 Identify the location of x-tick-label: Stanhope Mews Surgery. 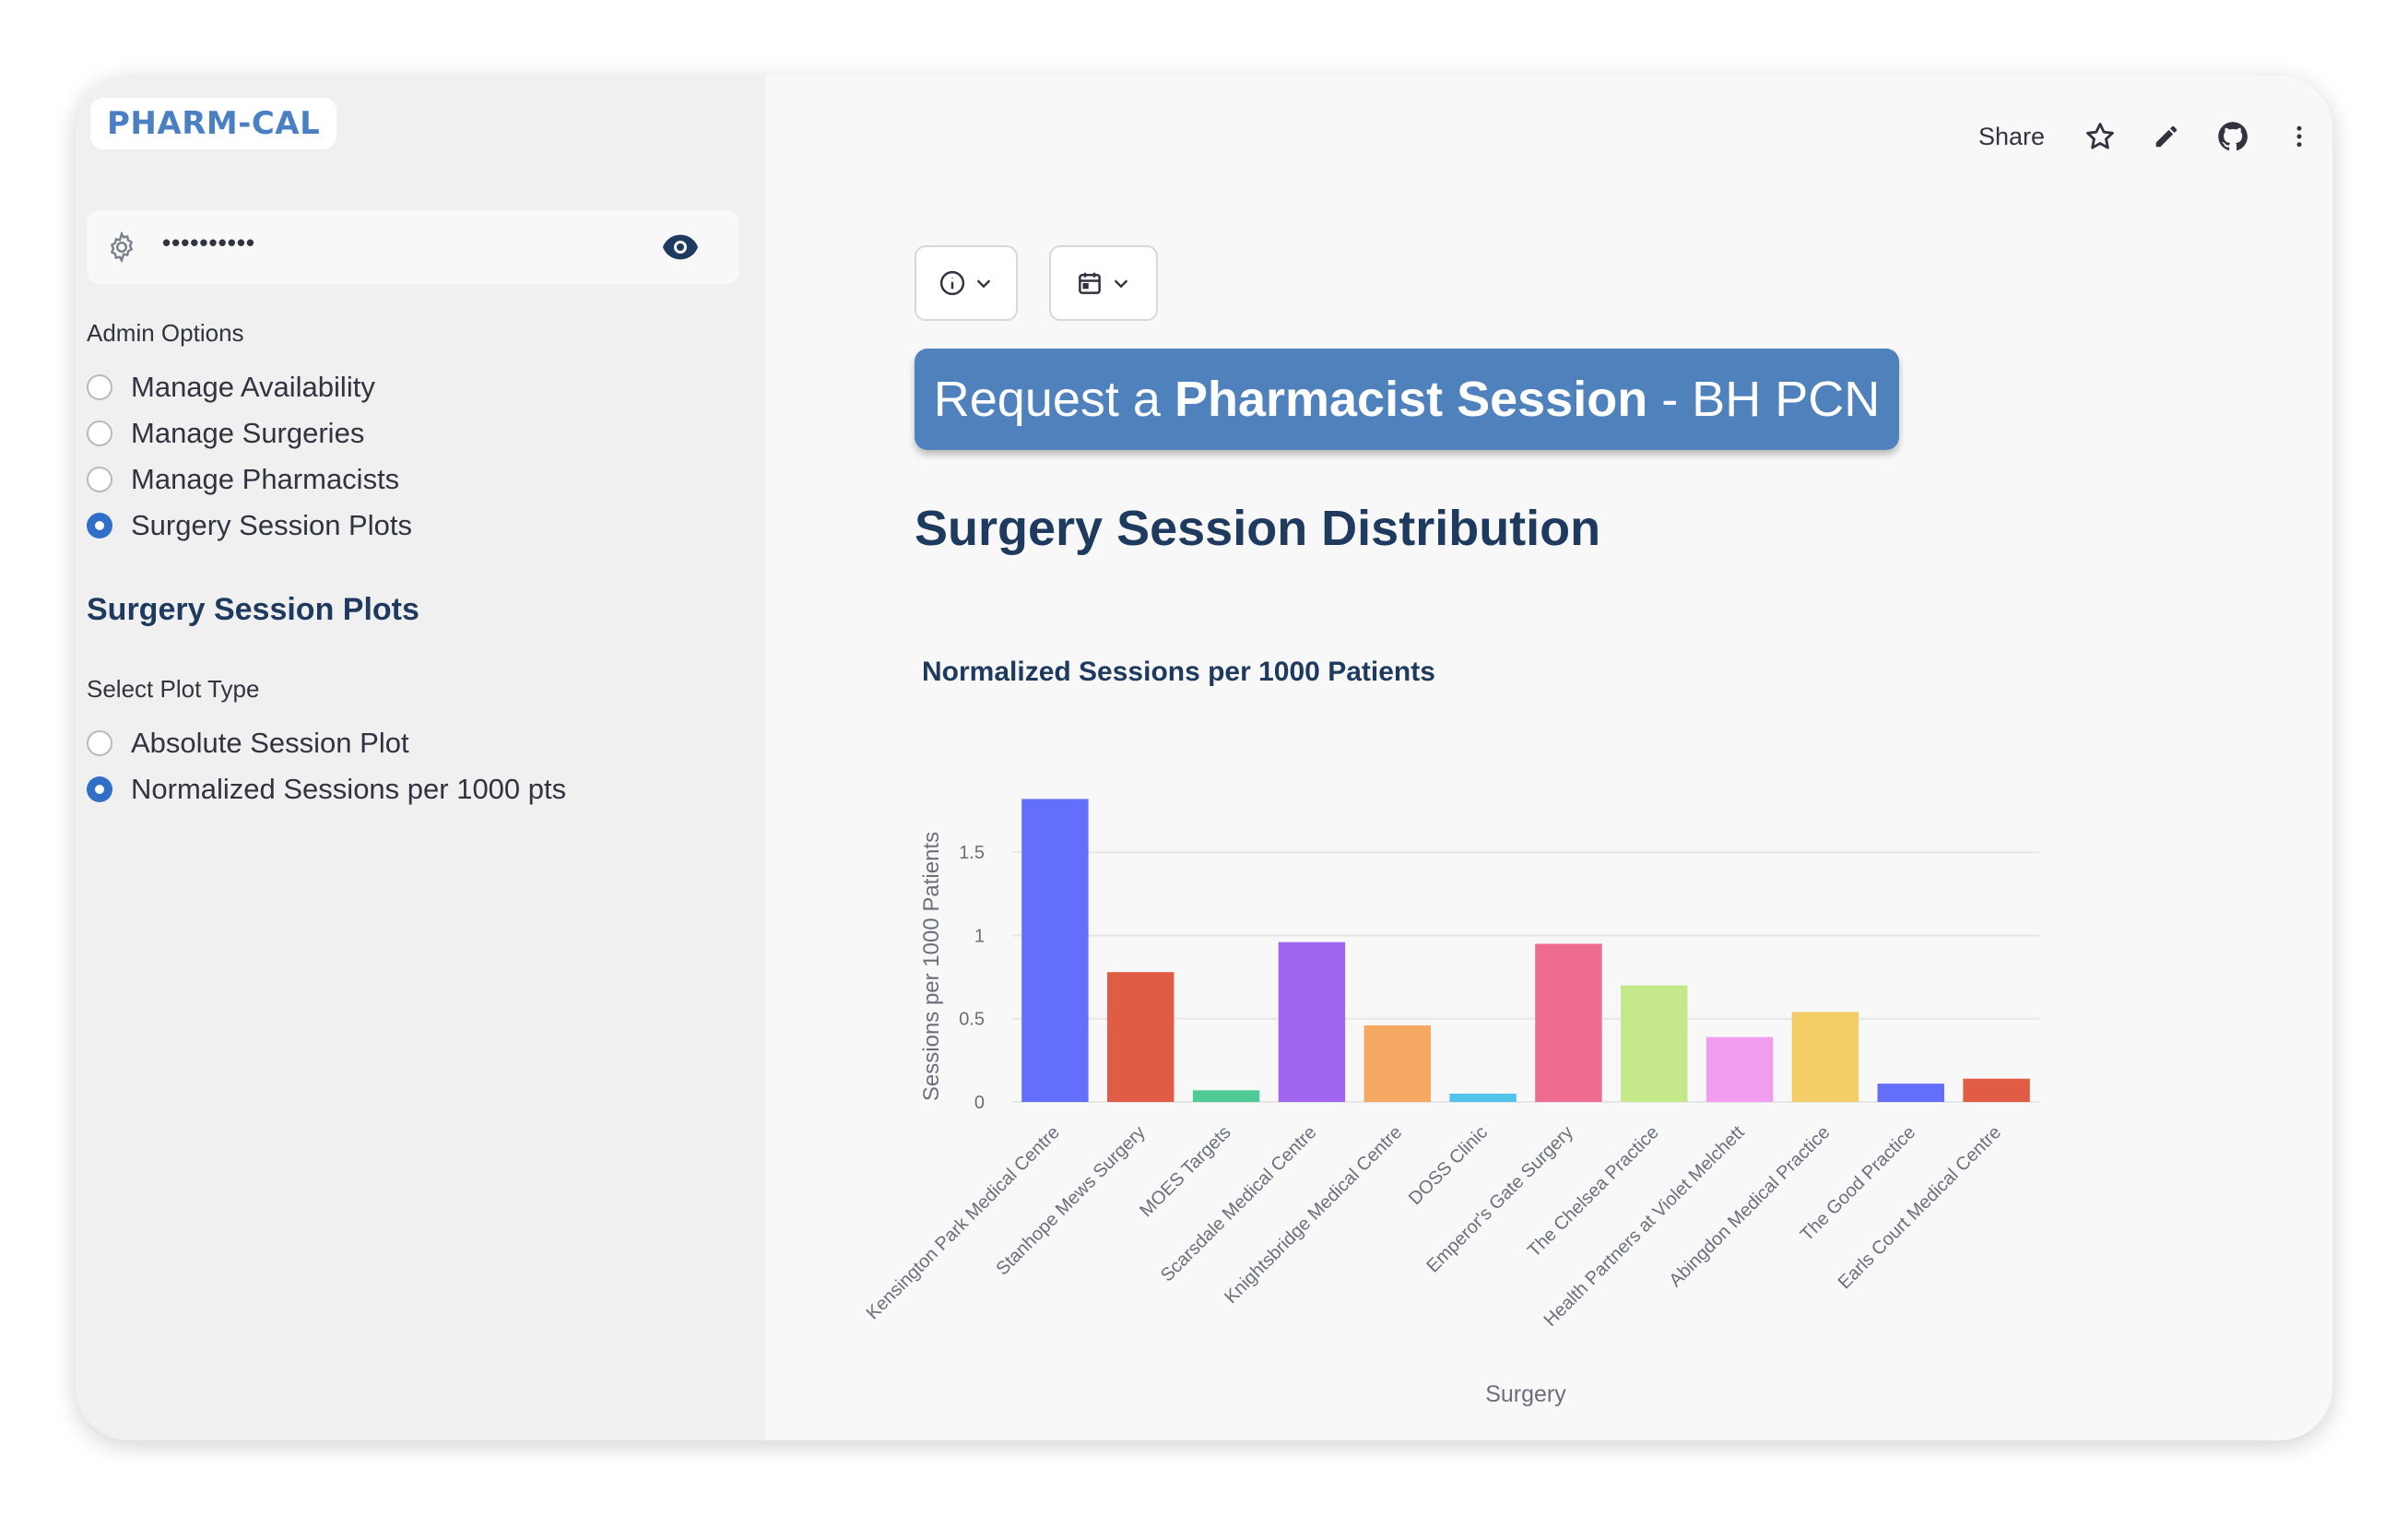
(1070, 1200).